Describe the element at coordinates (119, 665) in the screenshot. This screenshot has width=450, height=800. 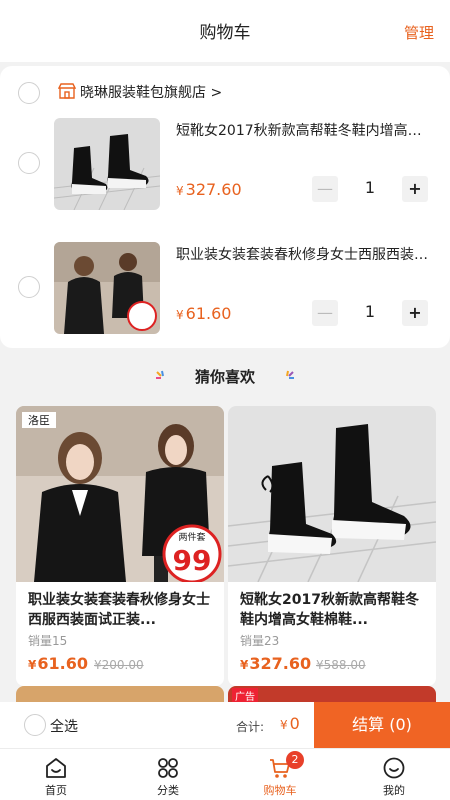
I see `original-price: ¥200.00` at that location.